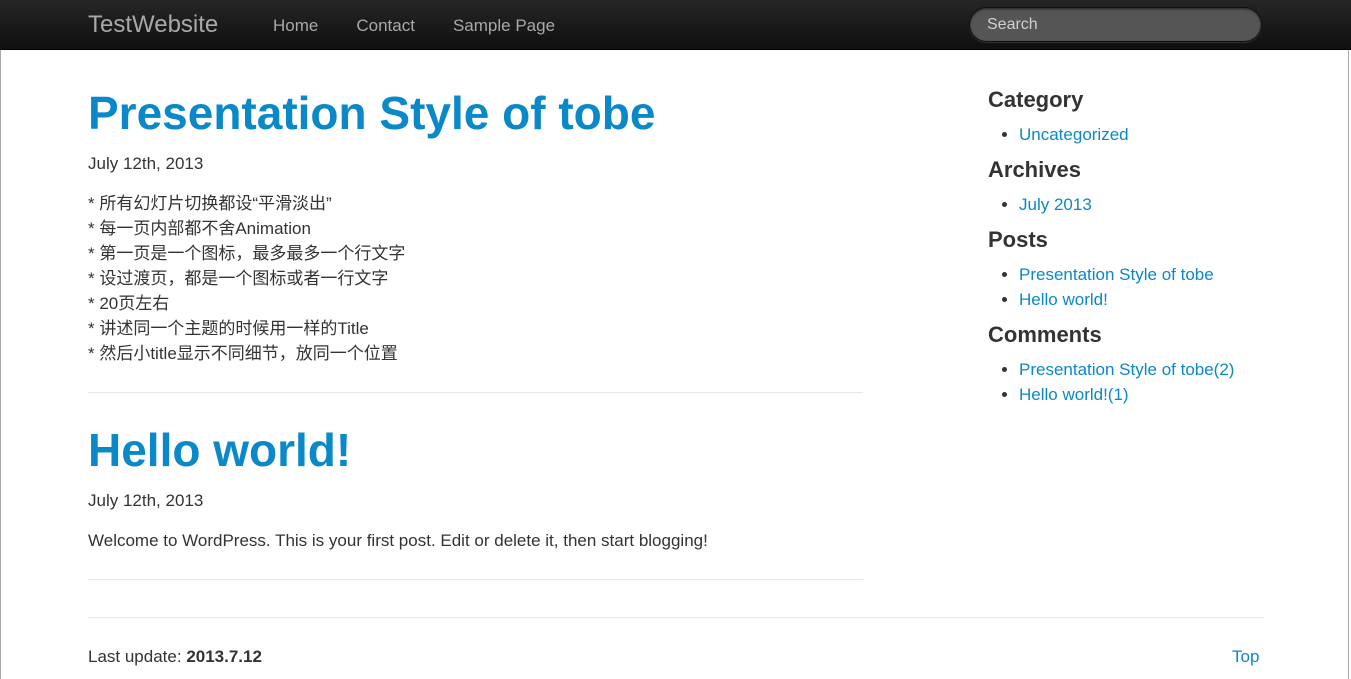  I want to click on sidebar-heading-comments: Comments, so click(1045, 334).